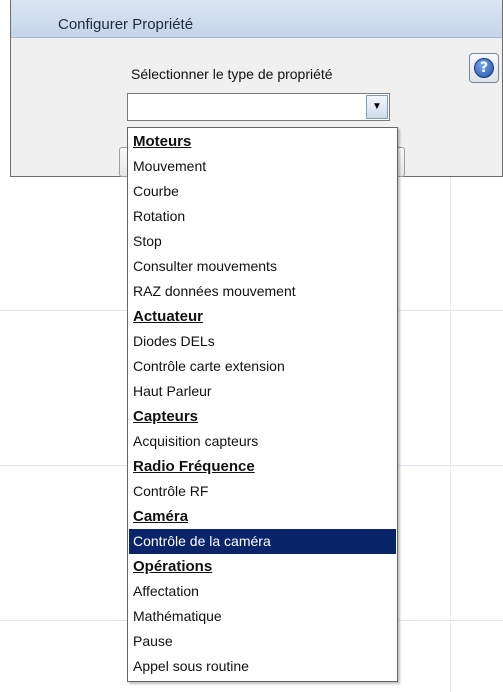 The width and height of the screenshot is (503, 692). What do you see at coordinates (262, 291) in the screenshot?
I see `dropdown-option: RAZ données mouvement` at bounding box center [262, 291].